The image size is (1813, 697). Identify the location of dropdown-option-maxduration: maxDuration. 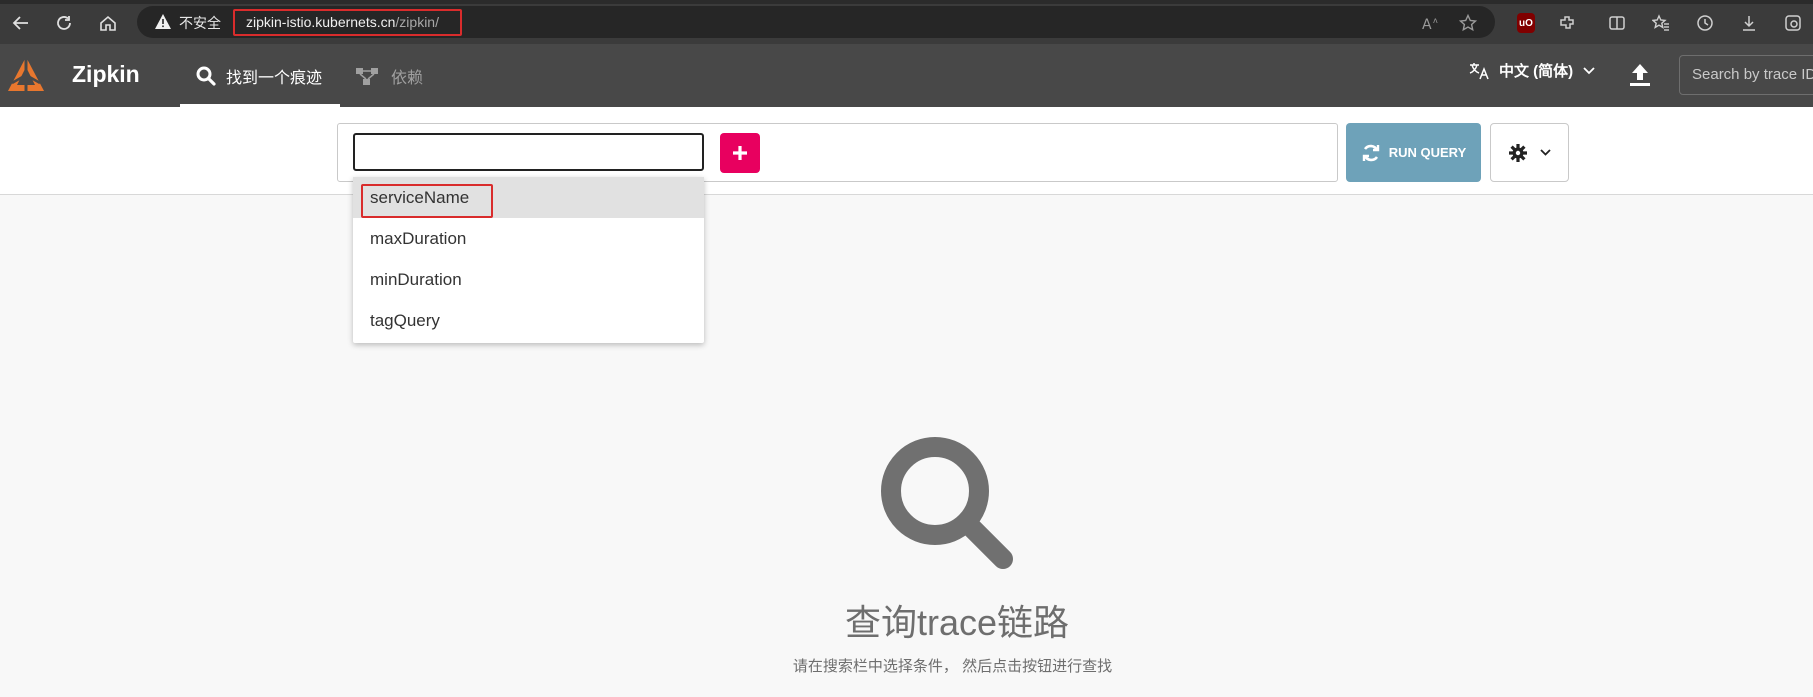
(528, 238).